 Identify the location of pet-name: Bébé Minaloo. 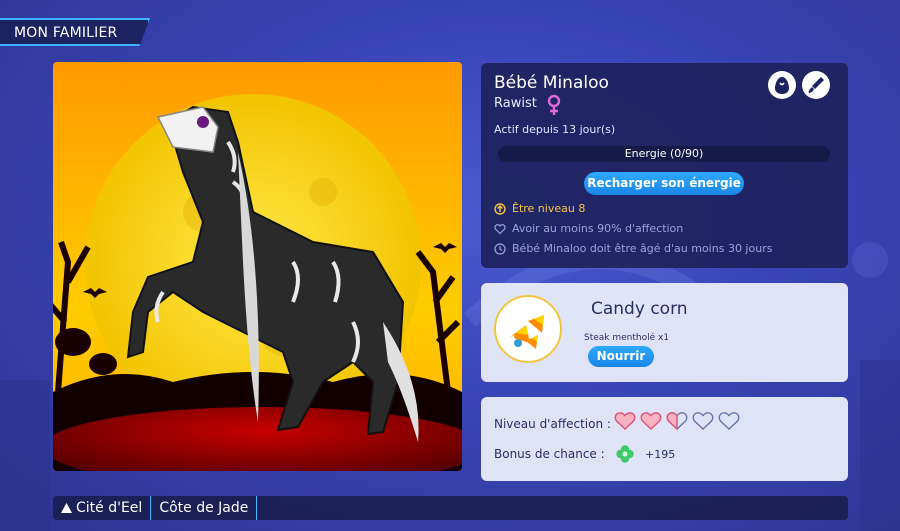
(551, 83).